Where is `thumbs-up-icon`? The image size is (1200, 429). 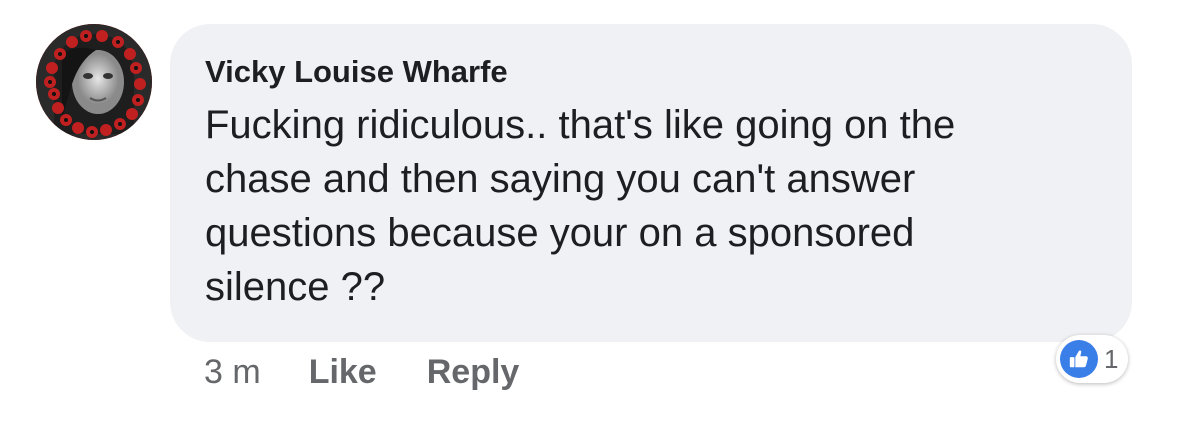
thumbs-up-icon is located at coordinates (1079, 359).